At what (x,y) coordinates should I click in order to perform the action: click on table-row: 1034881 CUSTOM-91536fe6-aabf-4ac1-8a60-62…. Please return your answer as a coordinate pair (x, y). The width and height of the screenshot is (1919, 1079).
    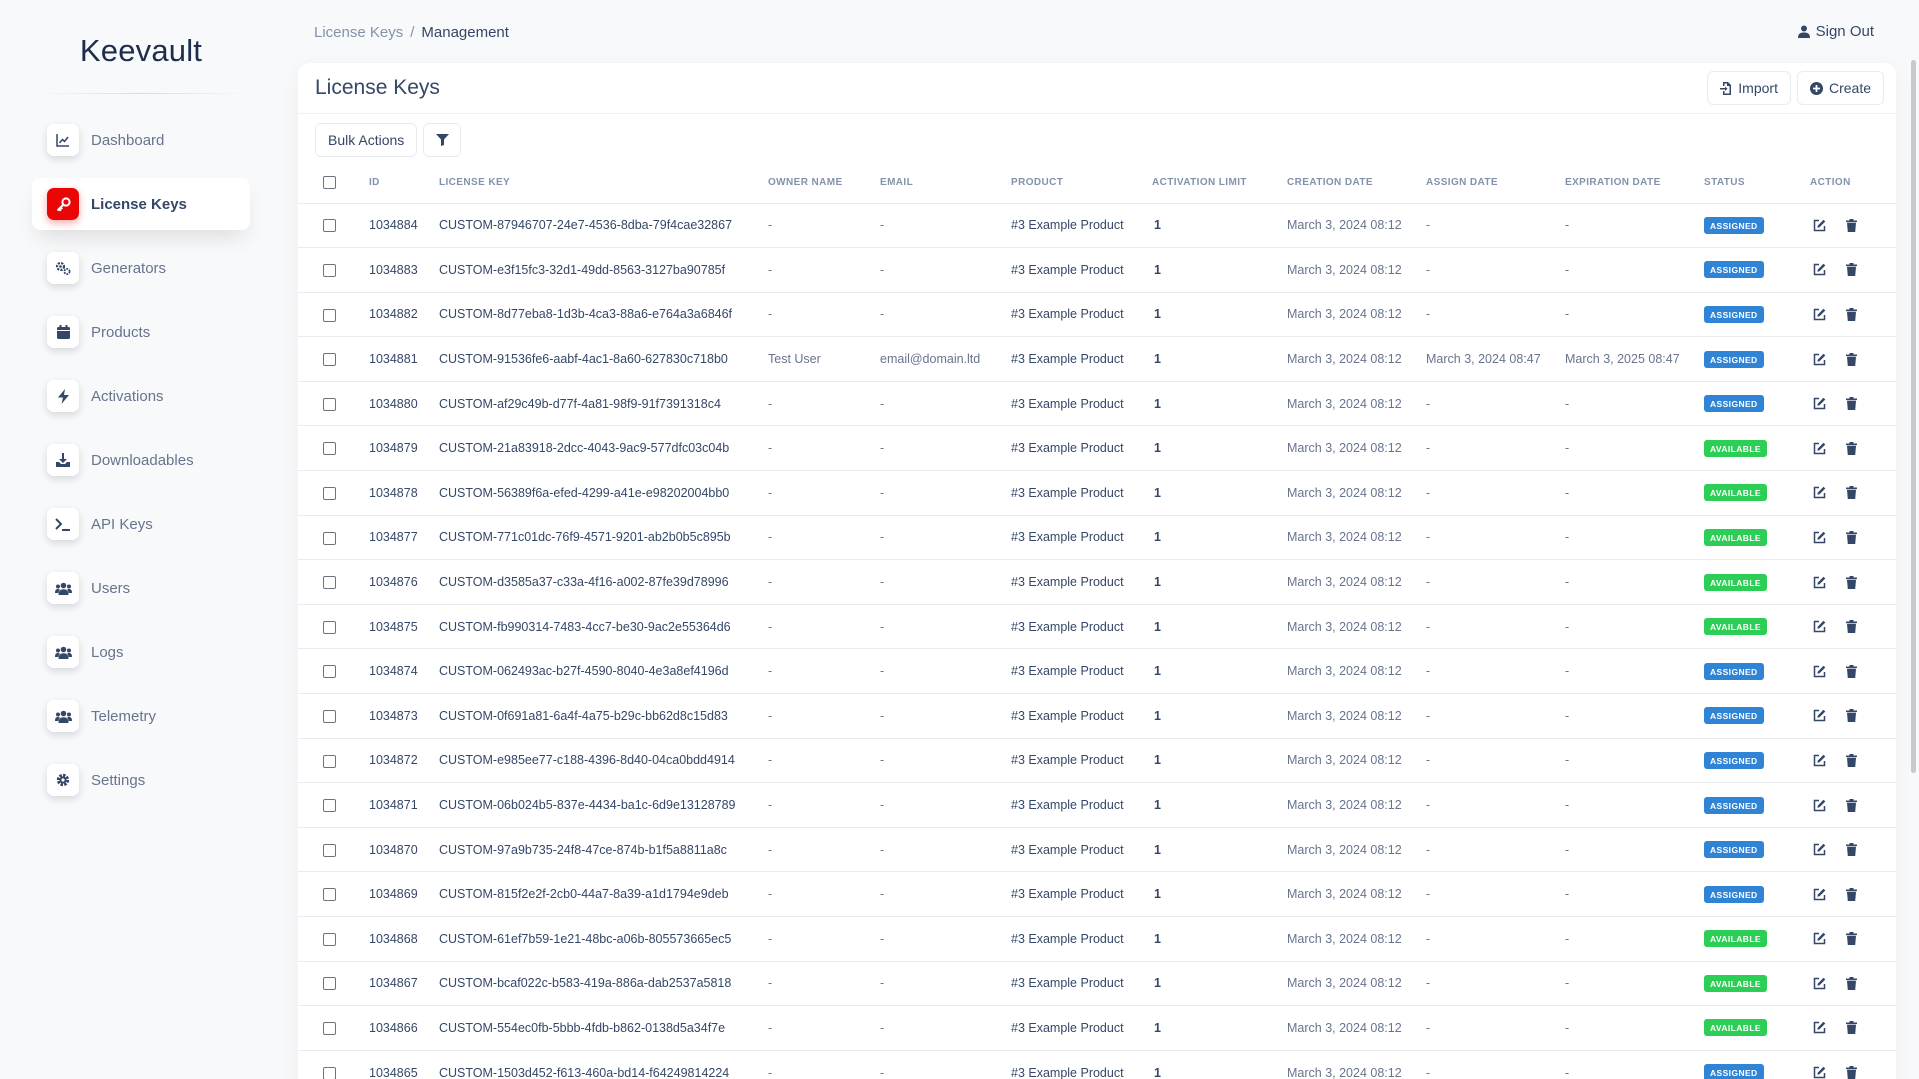
    Looking at the image, I should click on (1097, 359).